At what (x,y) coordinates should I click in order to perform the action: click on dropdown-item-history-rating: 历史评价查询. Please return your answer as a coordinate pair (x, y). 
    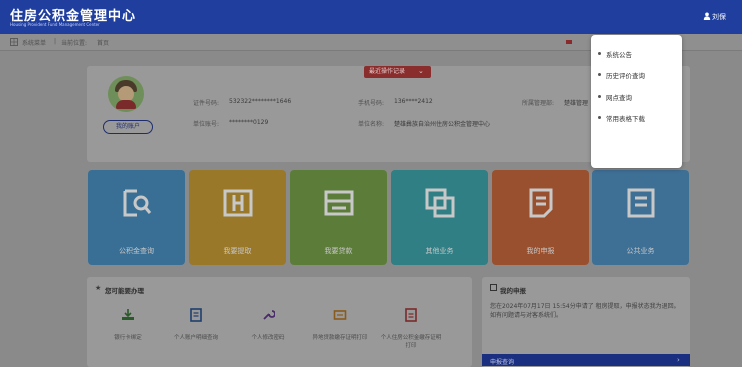
    Looking at the image, I should click on (625, 75).